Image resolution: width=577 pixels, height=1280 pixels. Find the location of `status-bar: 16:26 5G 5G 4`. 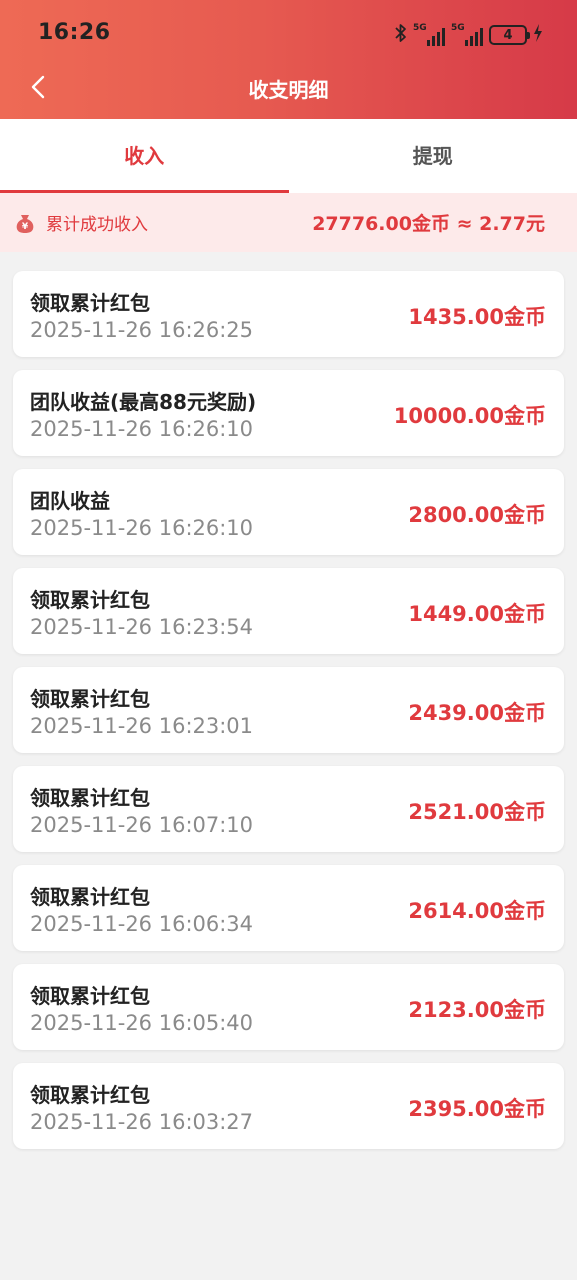

status-bar: 16:26 5G 5G 4 is located at coordinates (288, 34).